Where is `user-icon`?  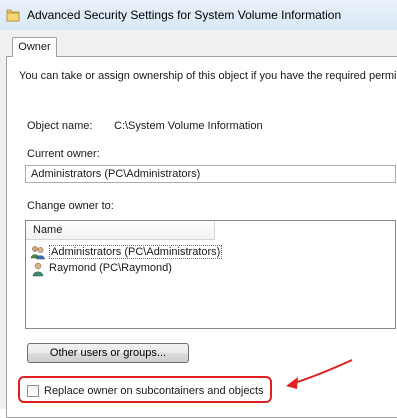 user-icon is located at coordinates (38, 269).